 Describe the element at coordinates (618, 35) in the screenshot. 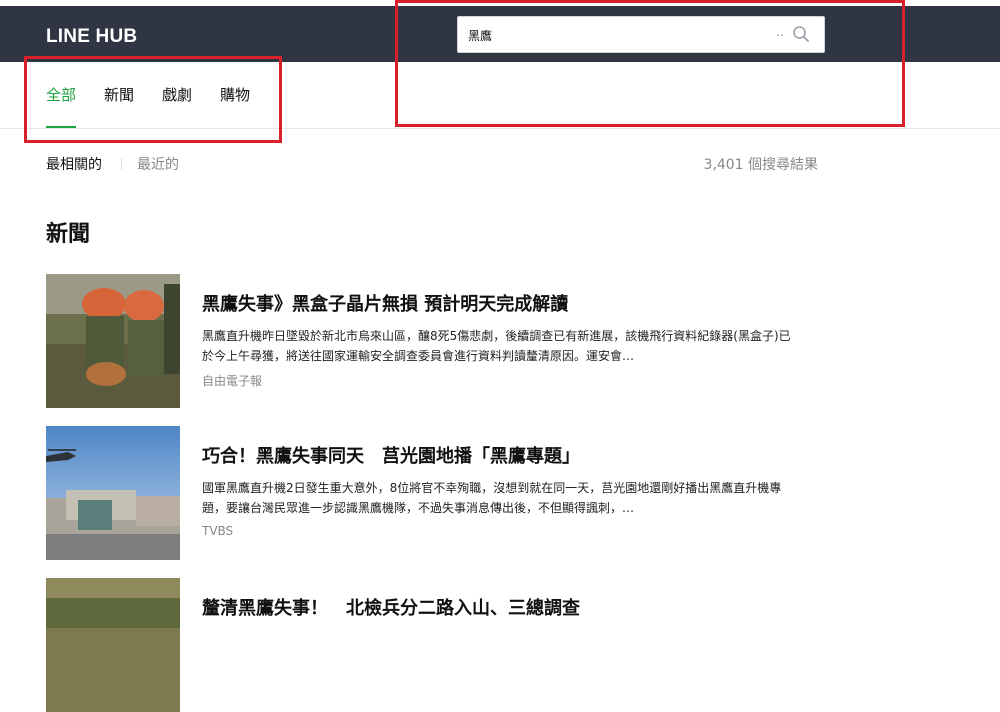

I see `search-input` at that location.